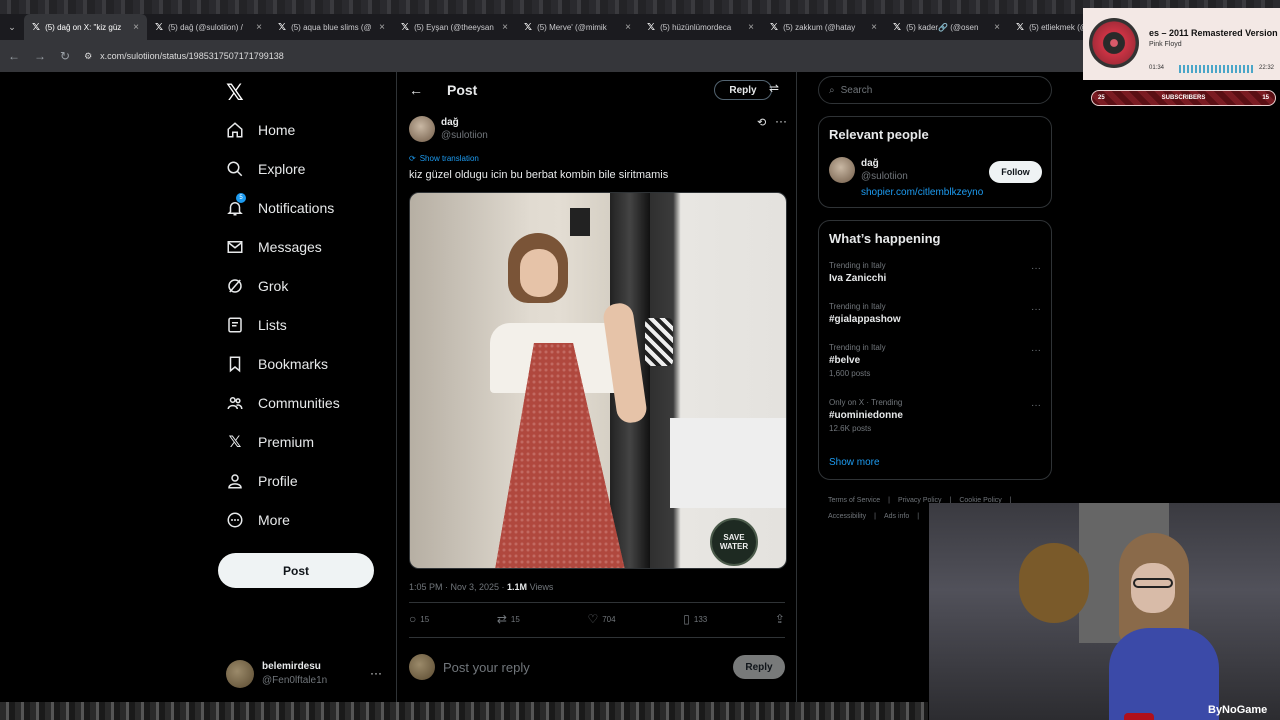 The width and height of the screenshot is (1280, 720). What do you see at coordinates (280, 205) in the screenshot?
I see `sidebar-item-notifications: 5 Notifications` at bounding box center [280, 205].